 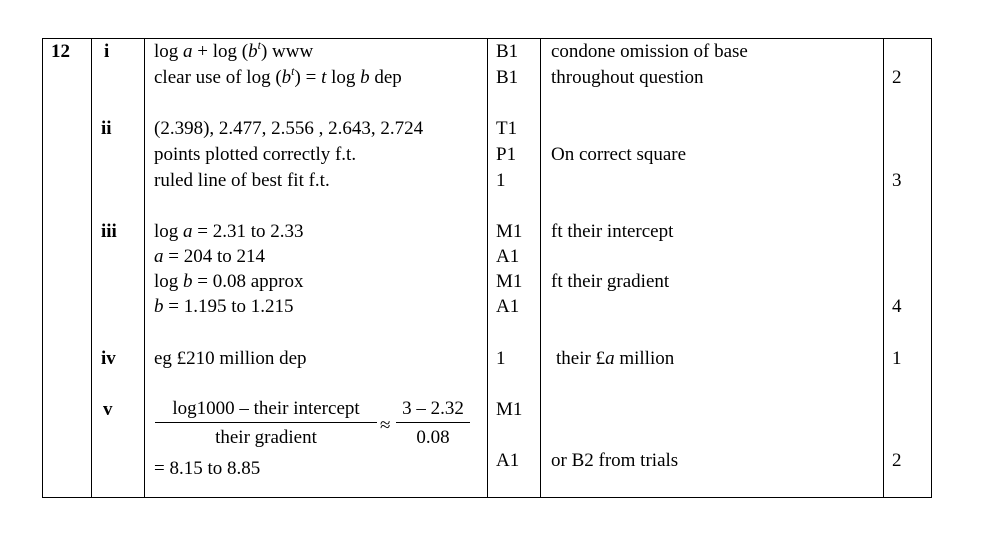 What do you see at coordinates (234, 50) in the screenshot?
I see `part-i-line-1: log a + log (bt) www` at bounding box center [234, 50].